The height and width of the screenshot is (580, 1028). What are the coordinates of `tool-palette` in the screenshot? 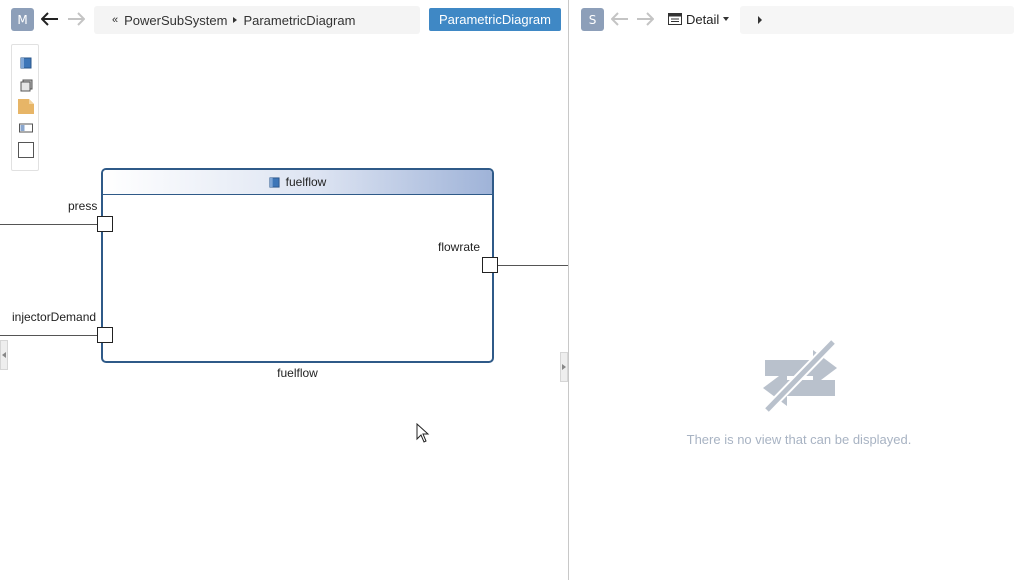 It's located at (25, 107).